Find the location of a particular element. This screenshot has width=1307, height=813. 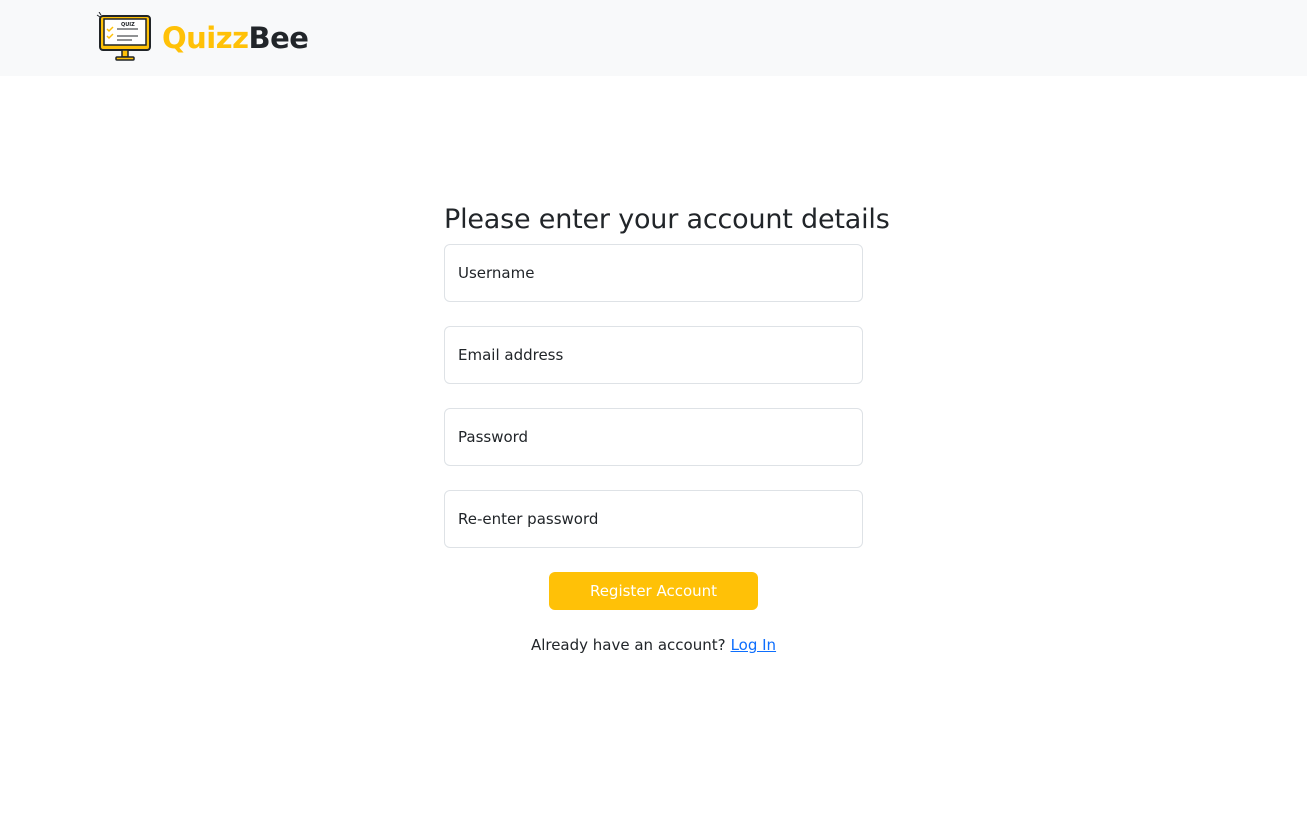

register-account-button: Register Account is located at coordinates (653, 591).